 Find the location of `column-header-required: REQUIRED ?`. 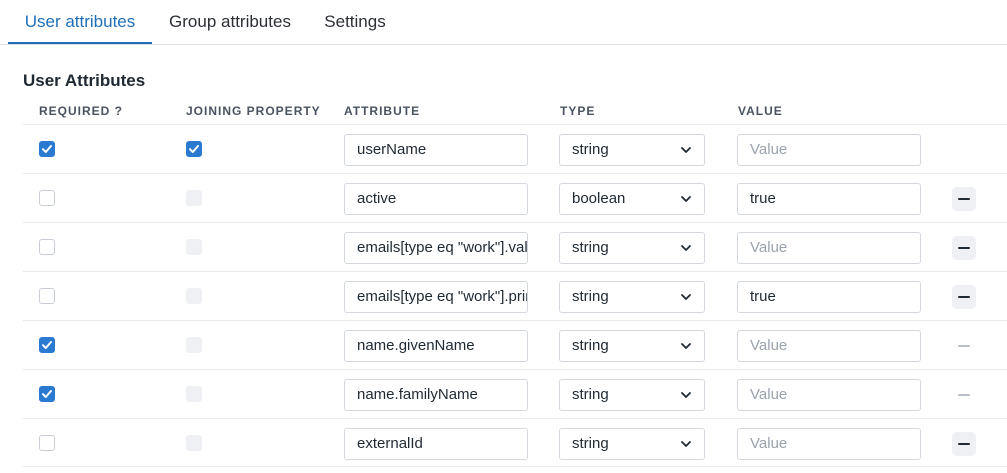

column-header-required: REQUIRED ? is located at coordinates (81, 111).